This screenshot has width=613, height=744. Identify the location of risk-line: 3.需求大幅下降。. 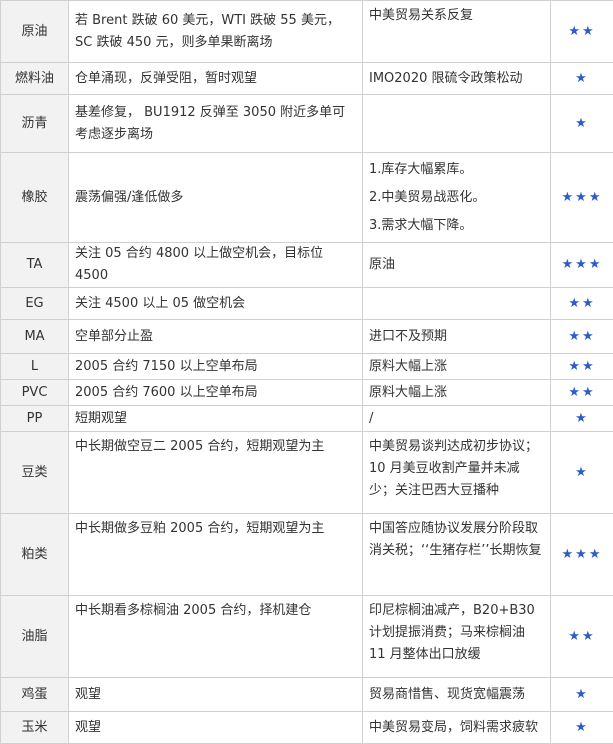
(456, 226).